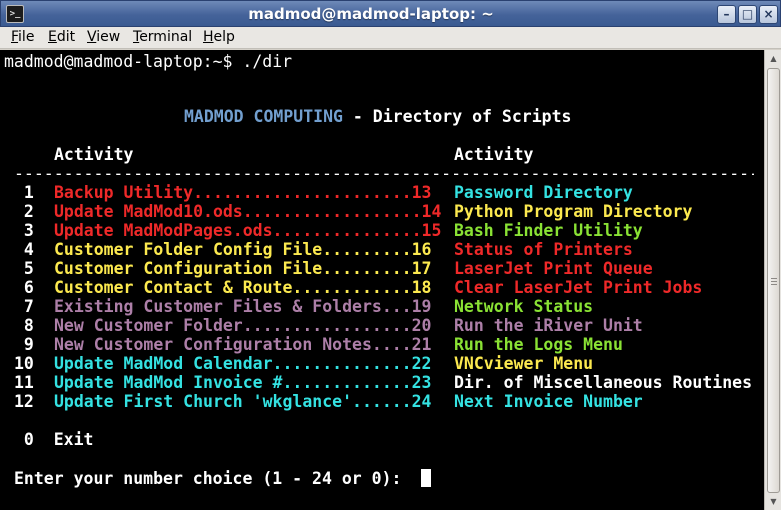  What do you see at coordinates (162, 37) in the screenshot?
I see `menu-terminal: Terminal` at bounding box center [162, 37].